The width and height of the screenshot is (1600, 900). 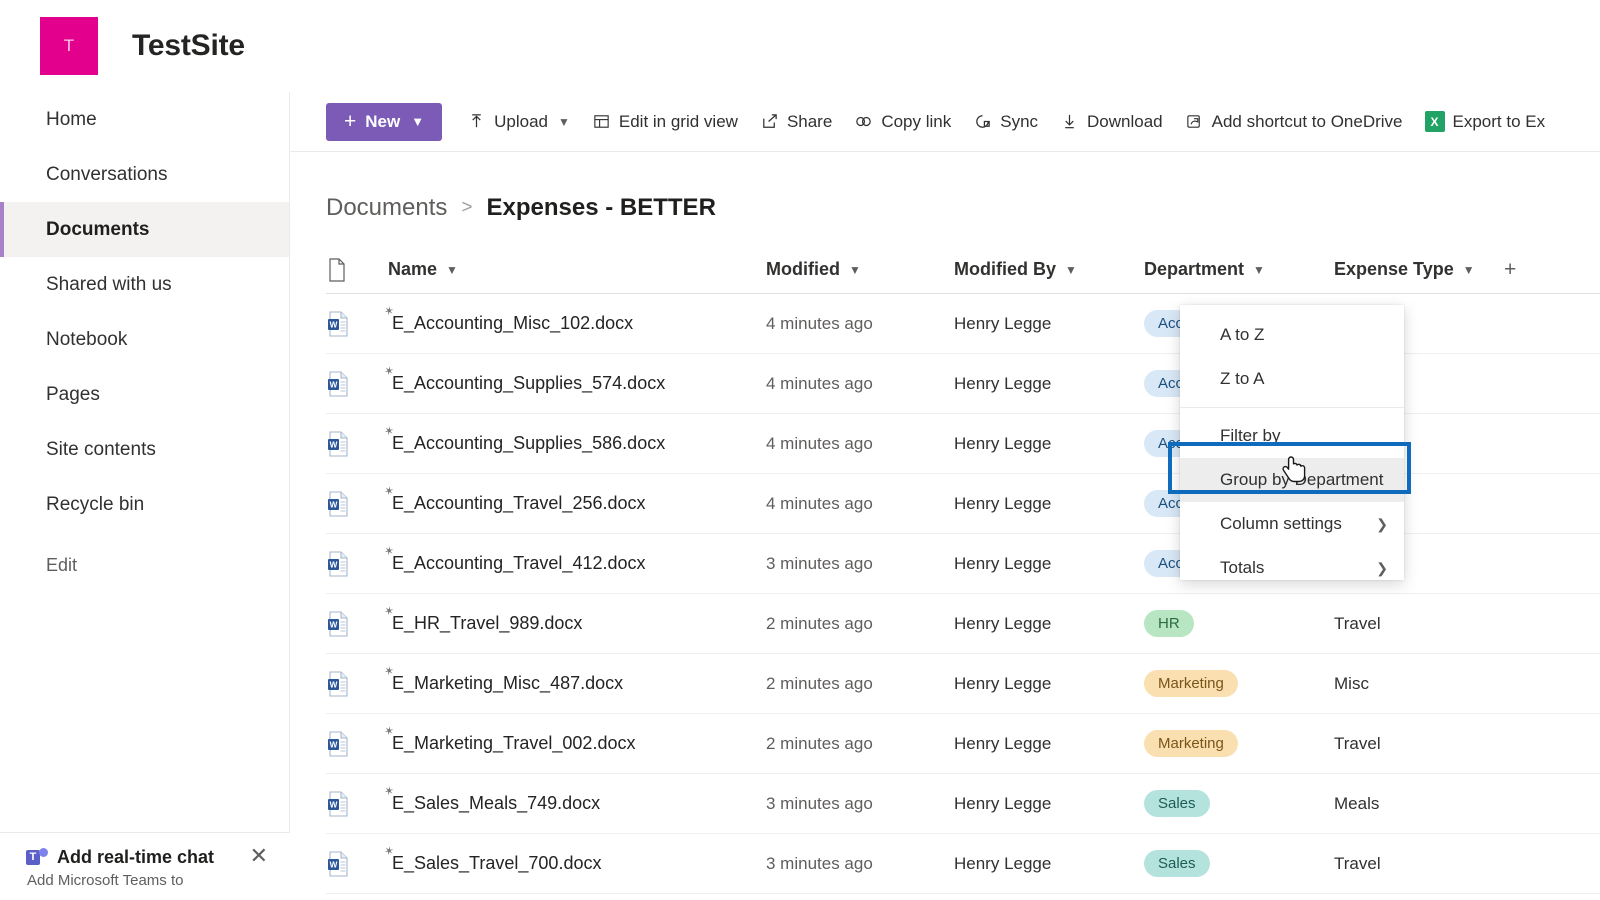 I want to click on menu-item-filter-by: Filter by, so click(x=1292, y=436).